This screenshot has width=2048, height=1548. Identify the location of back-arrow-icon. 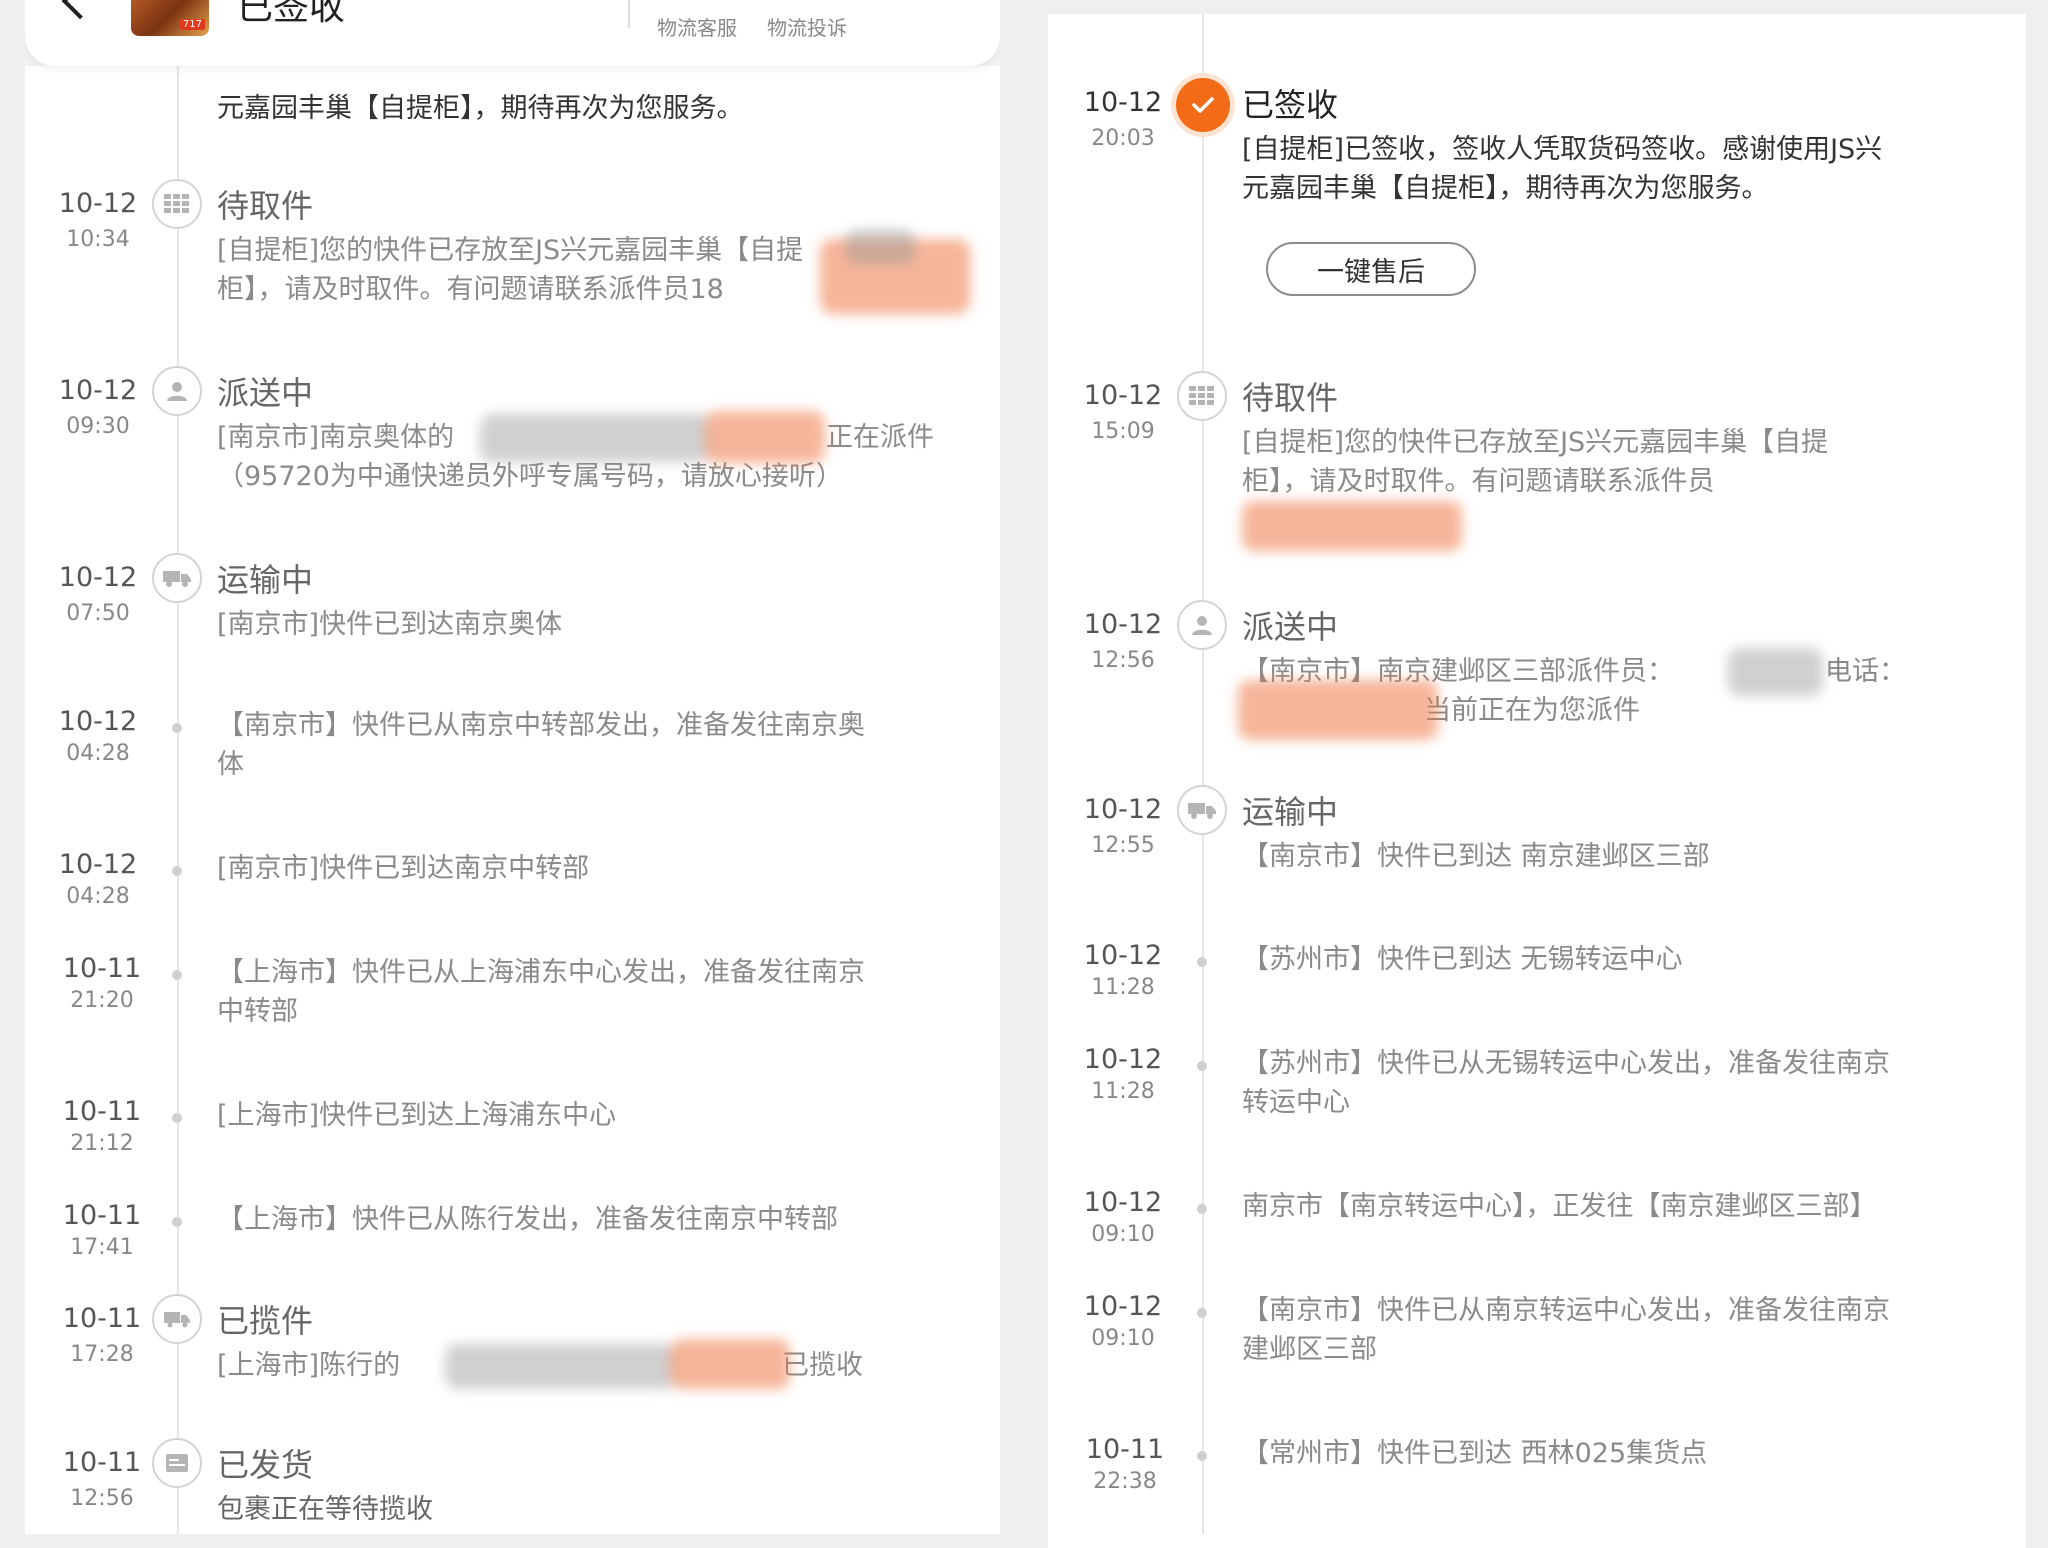
(80, 10).